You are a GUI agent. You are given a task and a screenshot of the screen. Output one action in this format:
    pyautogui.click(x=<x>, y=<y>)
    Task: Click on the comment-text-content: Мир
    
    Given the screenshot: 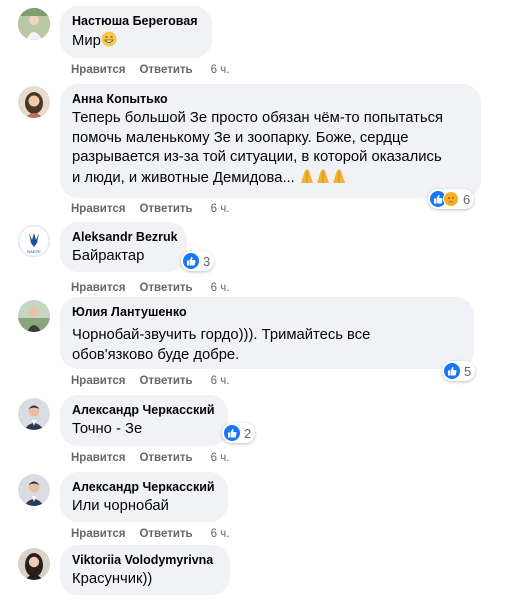 What is the action you would take?
    pyautogui.click(x=86, y=41)
    